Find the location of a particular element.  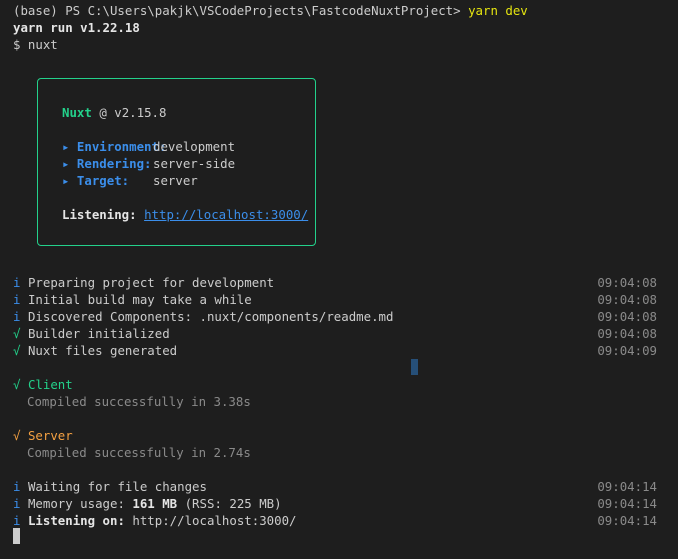

log-text: (RSS: 225 MB) is located at coordinates (229, 503).